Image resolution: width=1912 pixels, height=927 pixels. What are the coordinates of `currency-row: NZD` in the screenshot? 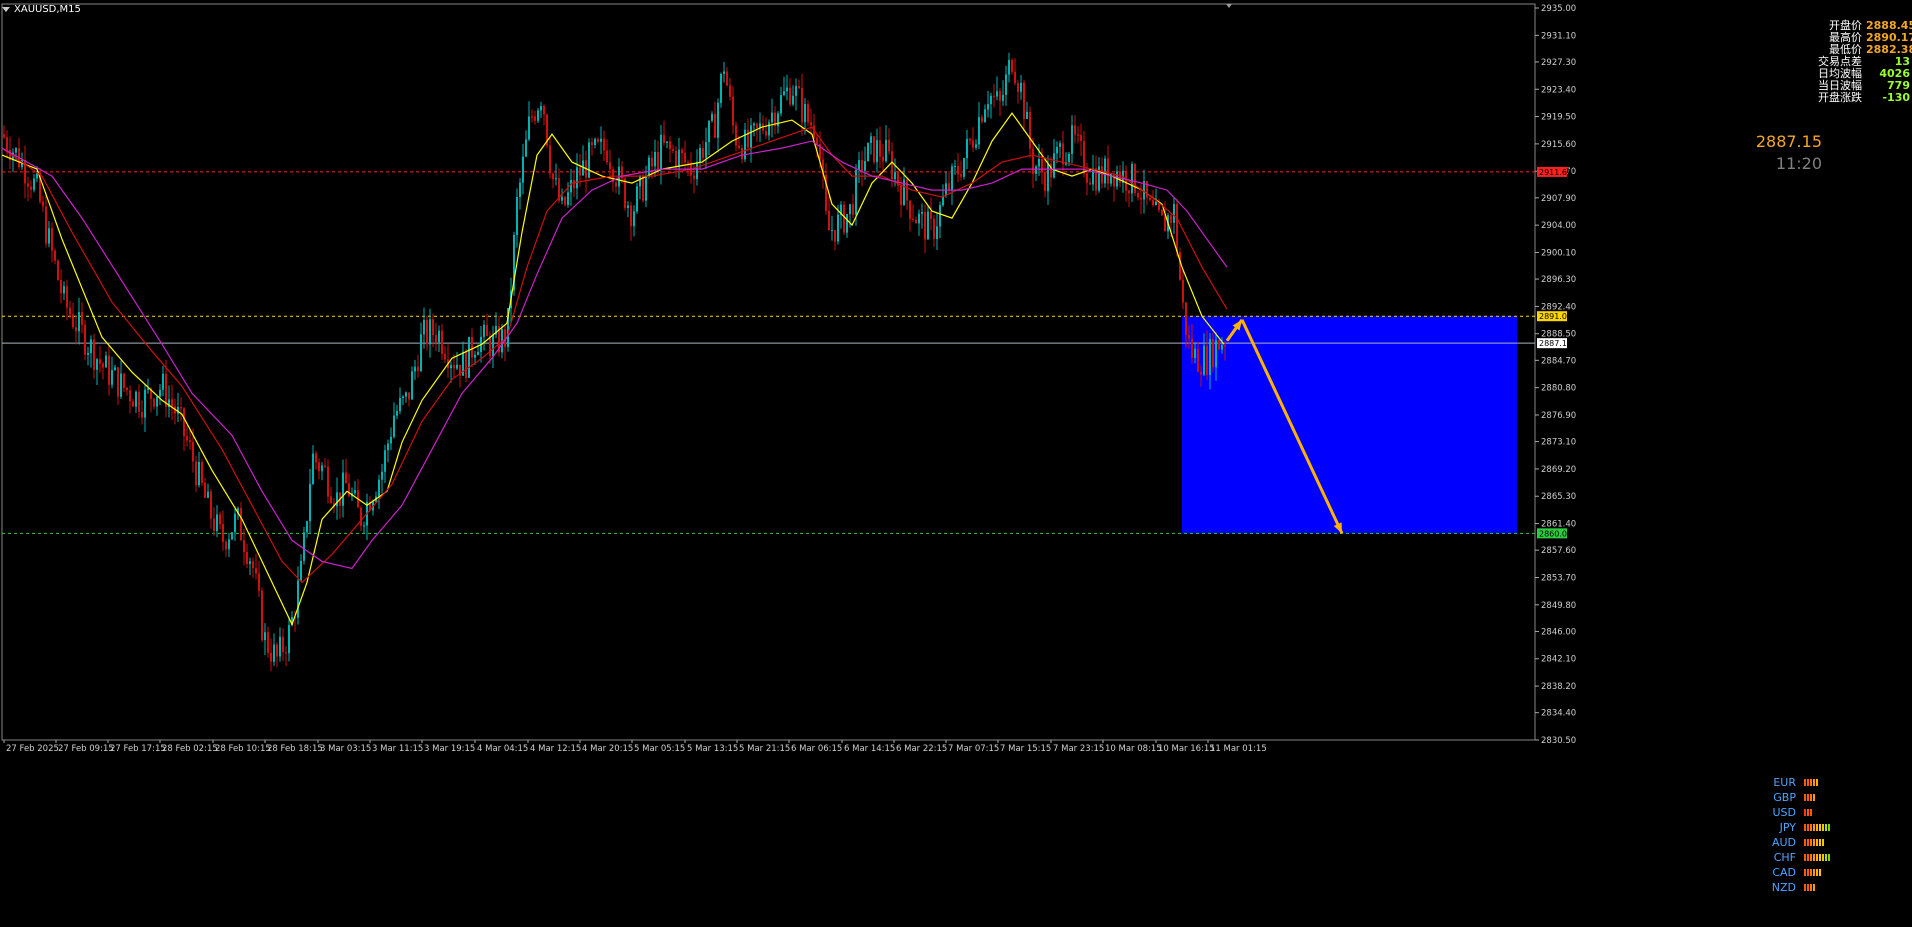 It's located at (1795, 887).